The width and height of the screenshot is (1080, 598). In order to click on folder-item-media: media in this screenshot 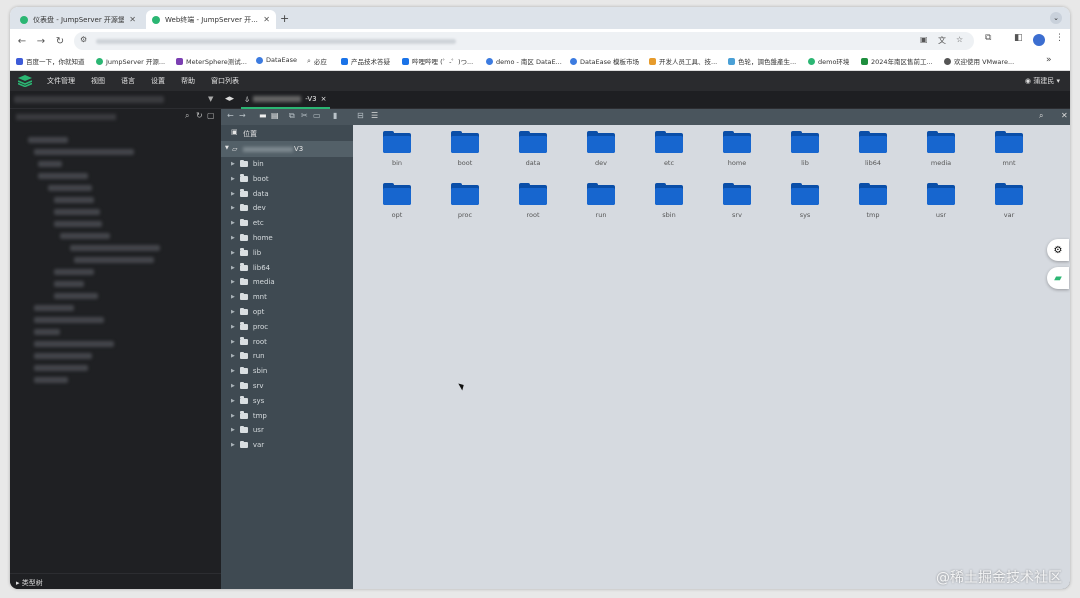, I will do `click(941, 149)`.